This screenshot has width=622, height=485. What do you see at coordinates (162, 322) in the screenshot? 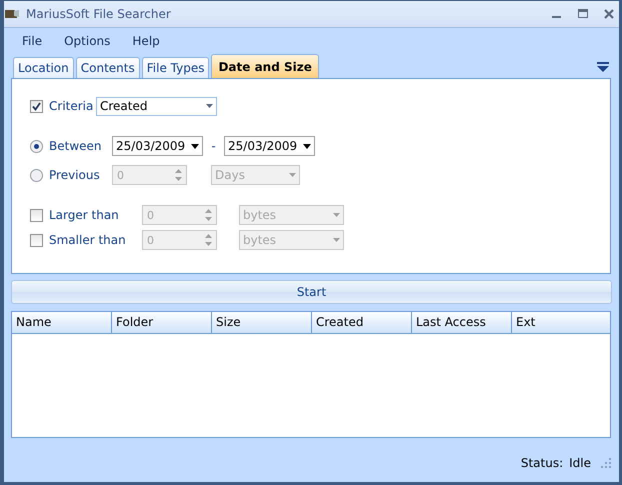
I see `column-header: Folder` at bounding box center [162, 322].